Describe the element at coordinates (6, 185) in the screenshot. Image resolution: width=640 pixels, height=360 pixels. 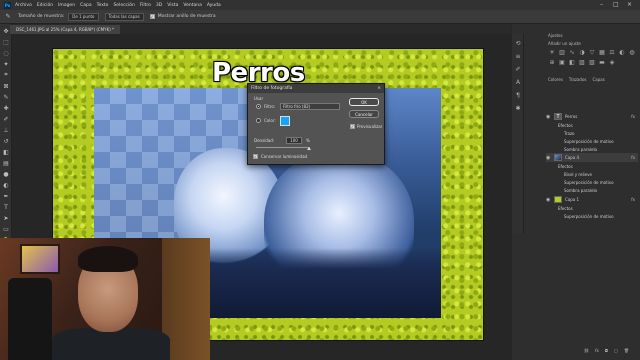
I see `dodge-tool-icon: ◐` at that location.